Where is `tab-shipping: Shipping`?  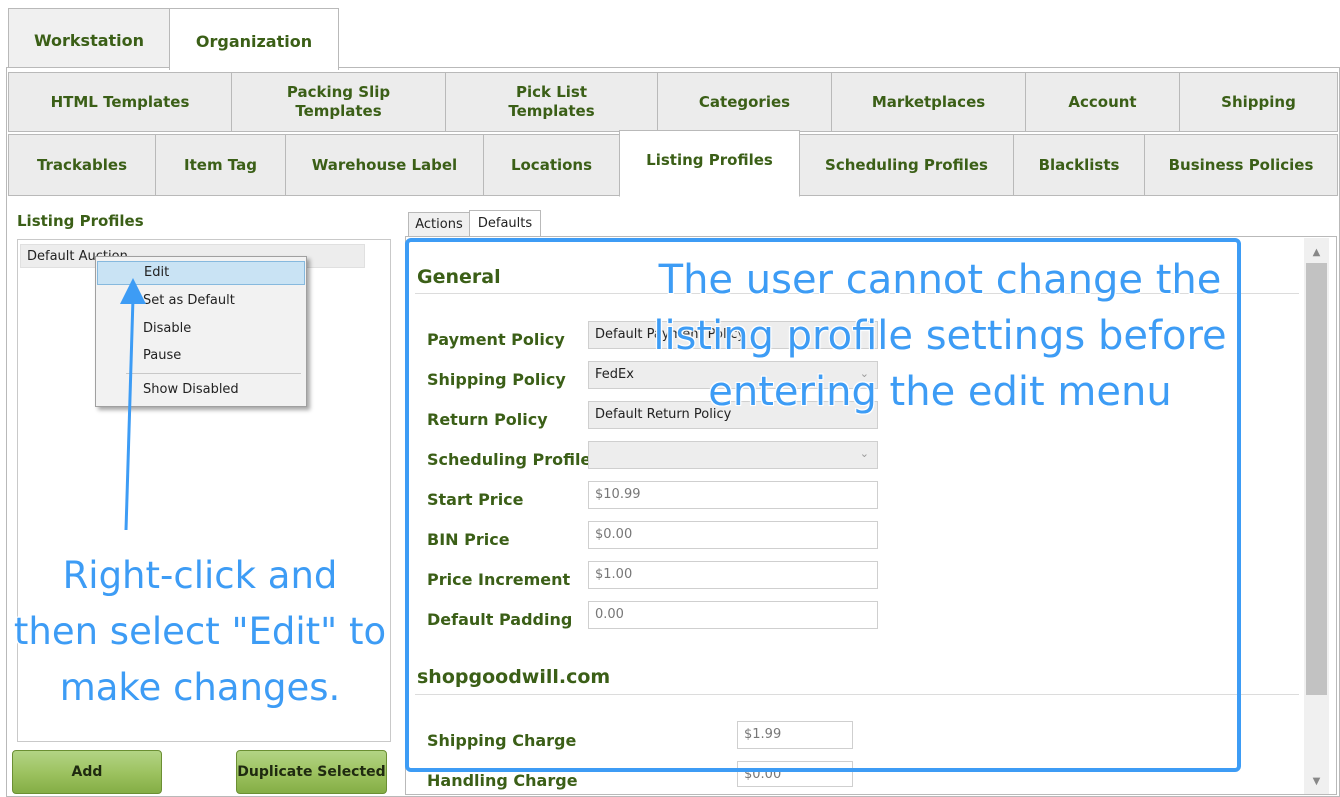 tab-shipping: Shipping is located at coordinates (1258, 102).